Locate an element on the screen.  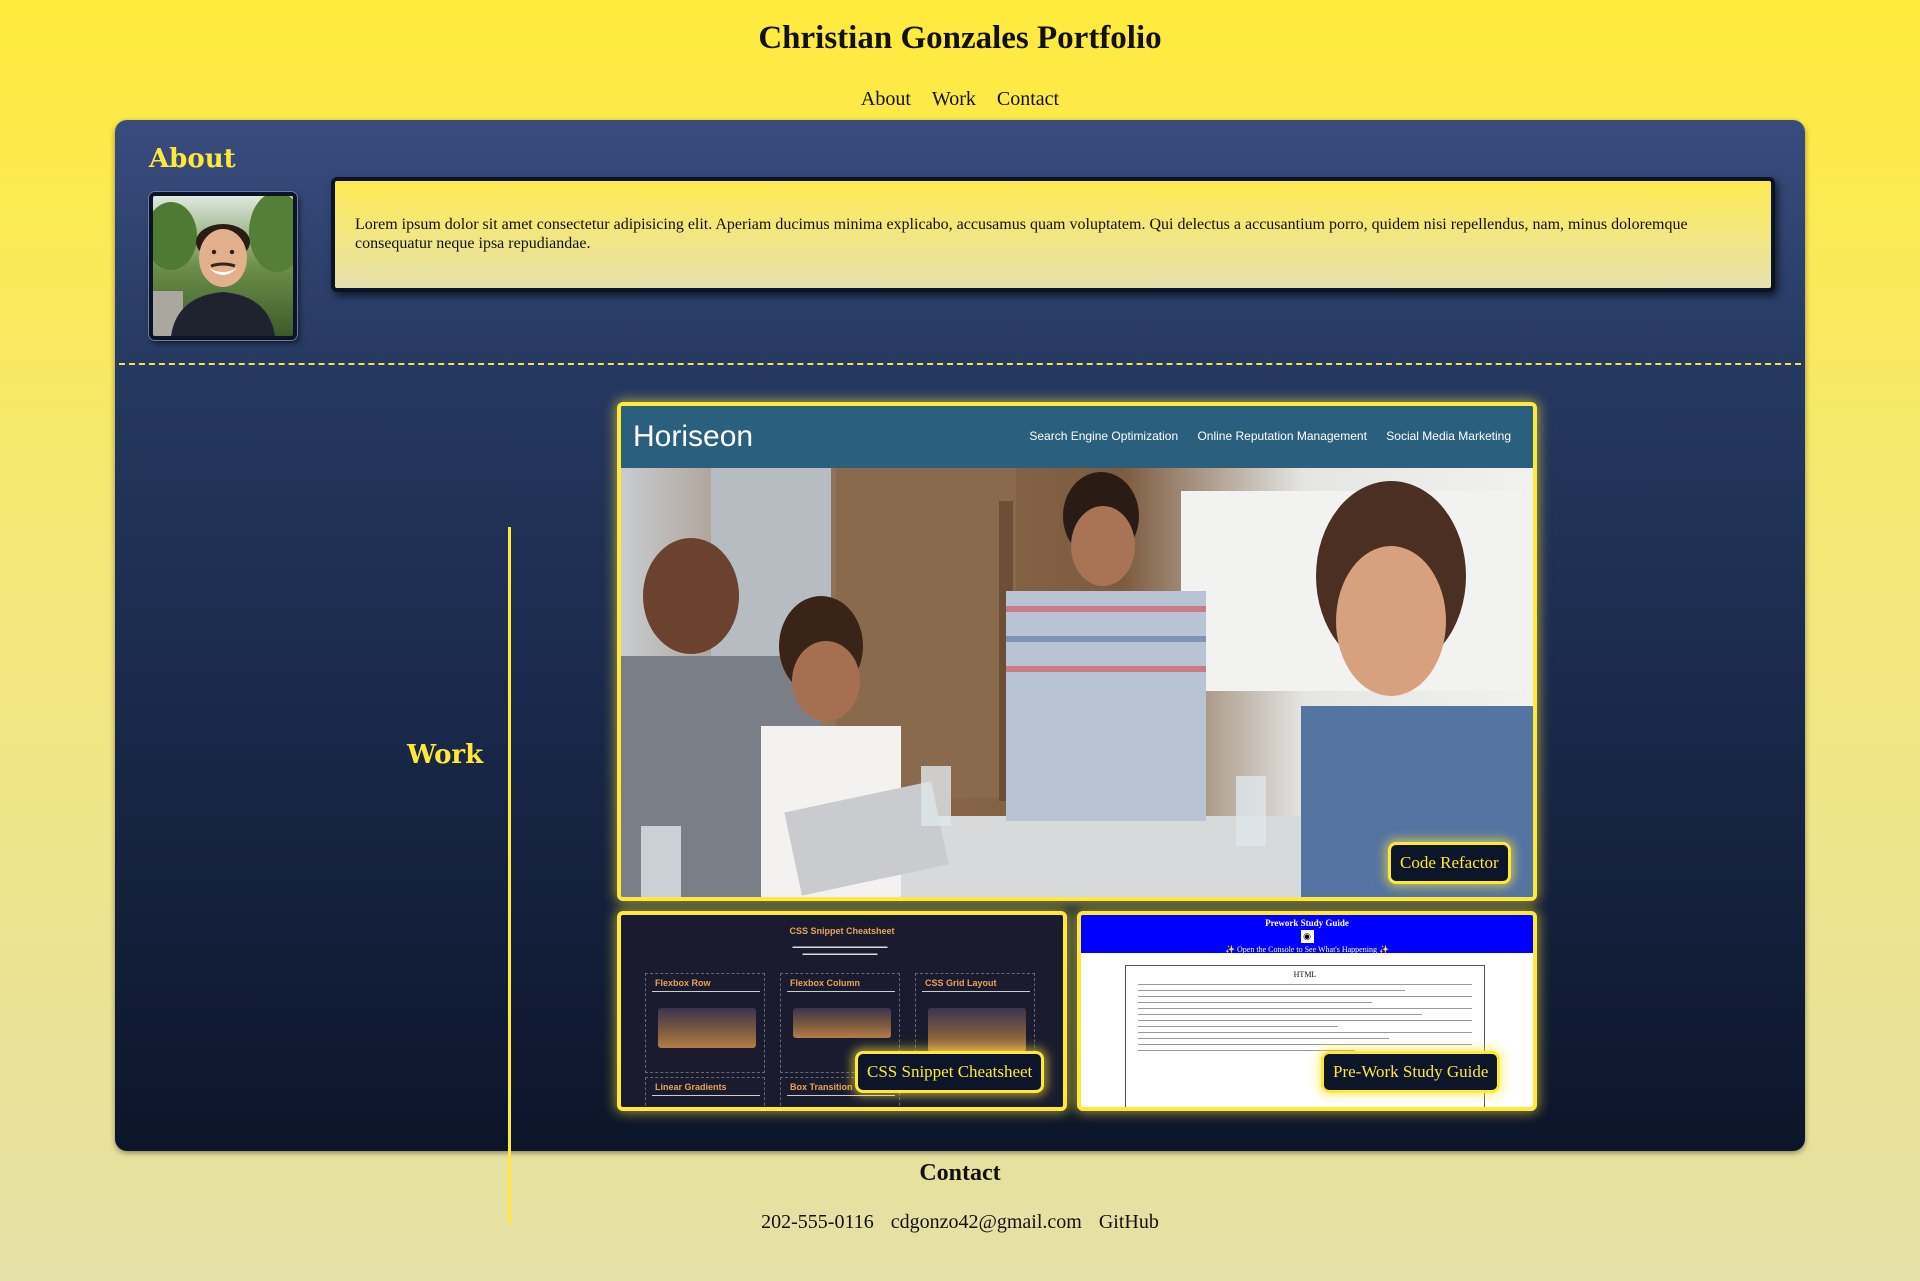
study-guide-icon: ◉ is located at coordinates (1307, 936).